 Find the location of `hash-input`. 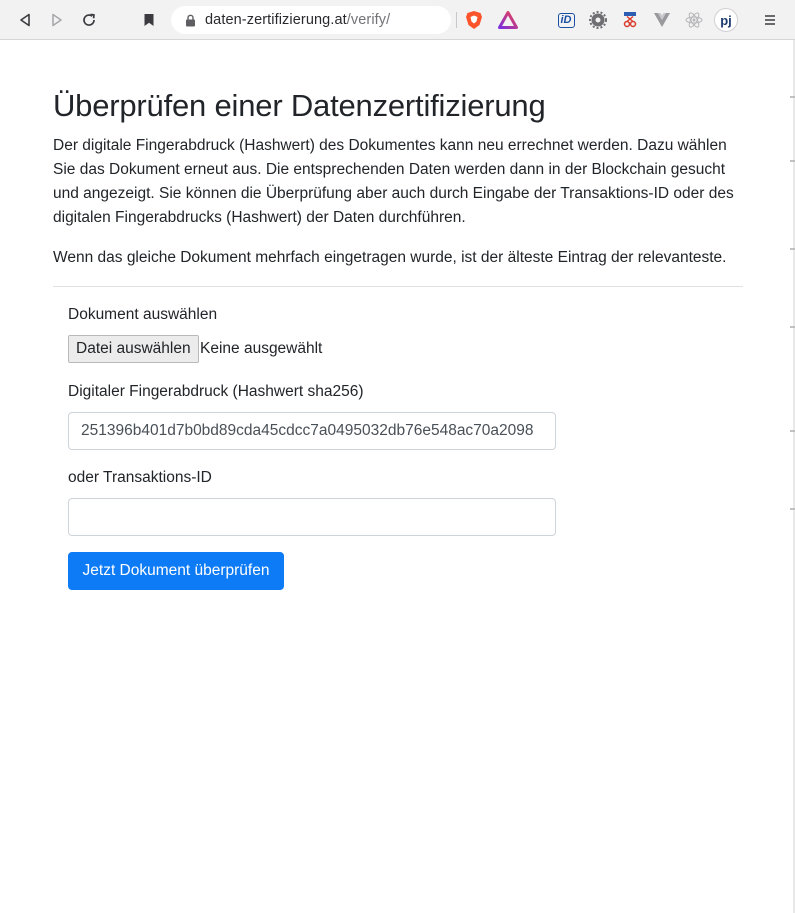

hash-input is located at coordinates (312, 431).